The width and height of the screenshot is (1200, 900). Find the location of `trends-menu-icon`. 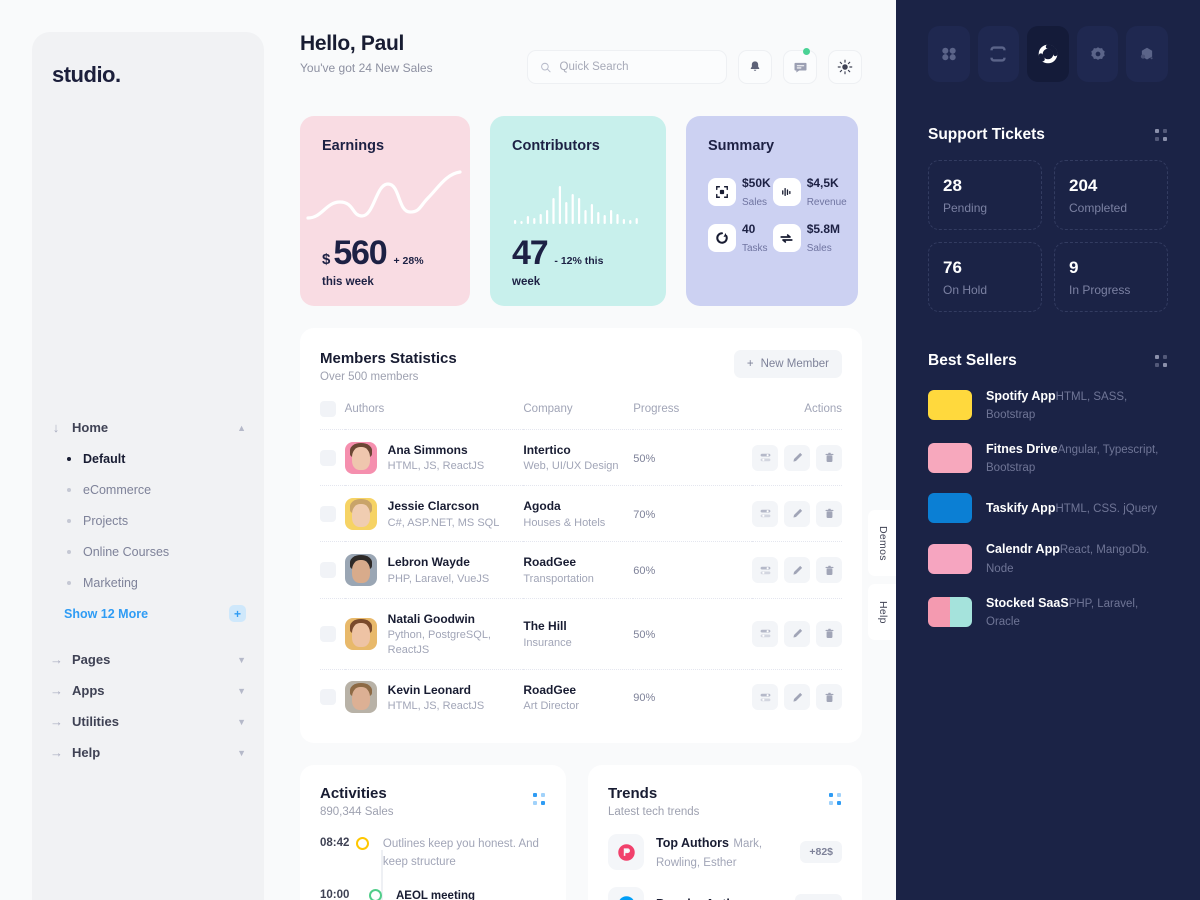

trends-menu-icon is located at coordinates (835, 799).